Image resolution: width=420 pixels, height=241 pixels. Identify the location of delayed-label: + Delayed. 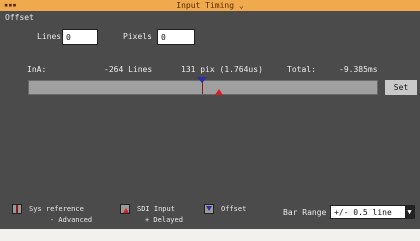
(164, 220).